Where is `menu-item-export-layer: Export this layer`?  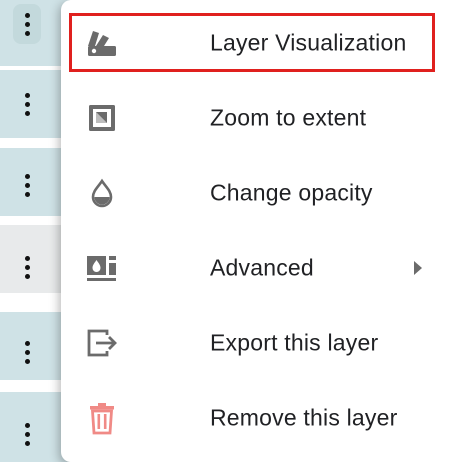
menu-item-export-layer: Export this layer is located at coordinates (260, 343).